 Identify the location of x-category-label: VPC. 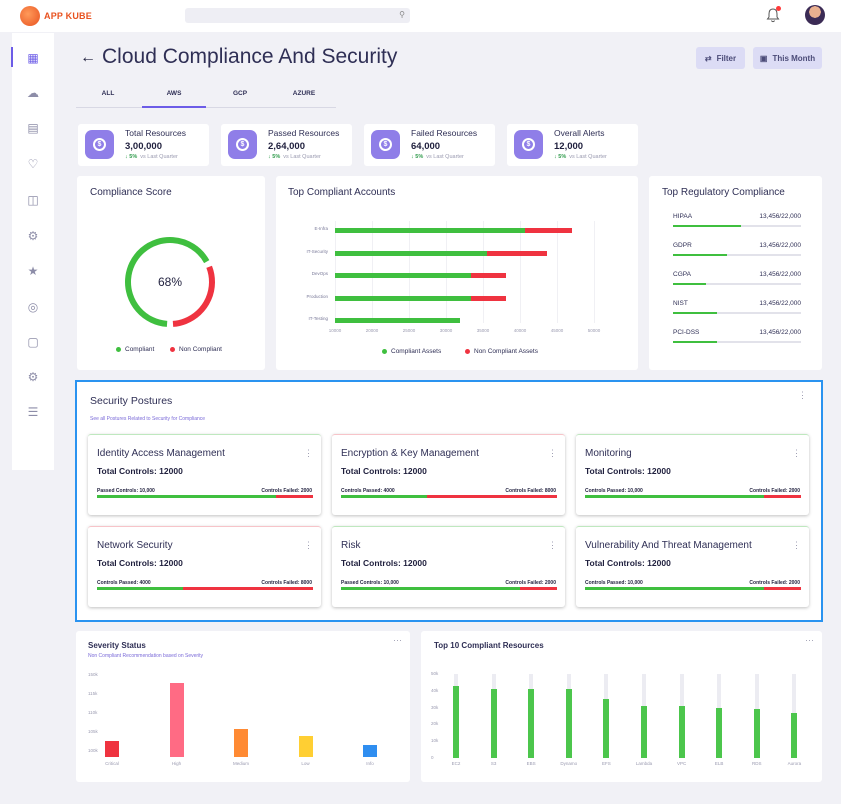
(681, 763).